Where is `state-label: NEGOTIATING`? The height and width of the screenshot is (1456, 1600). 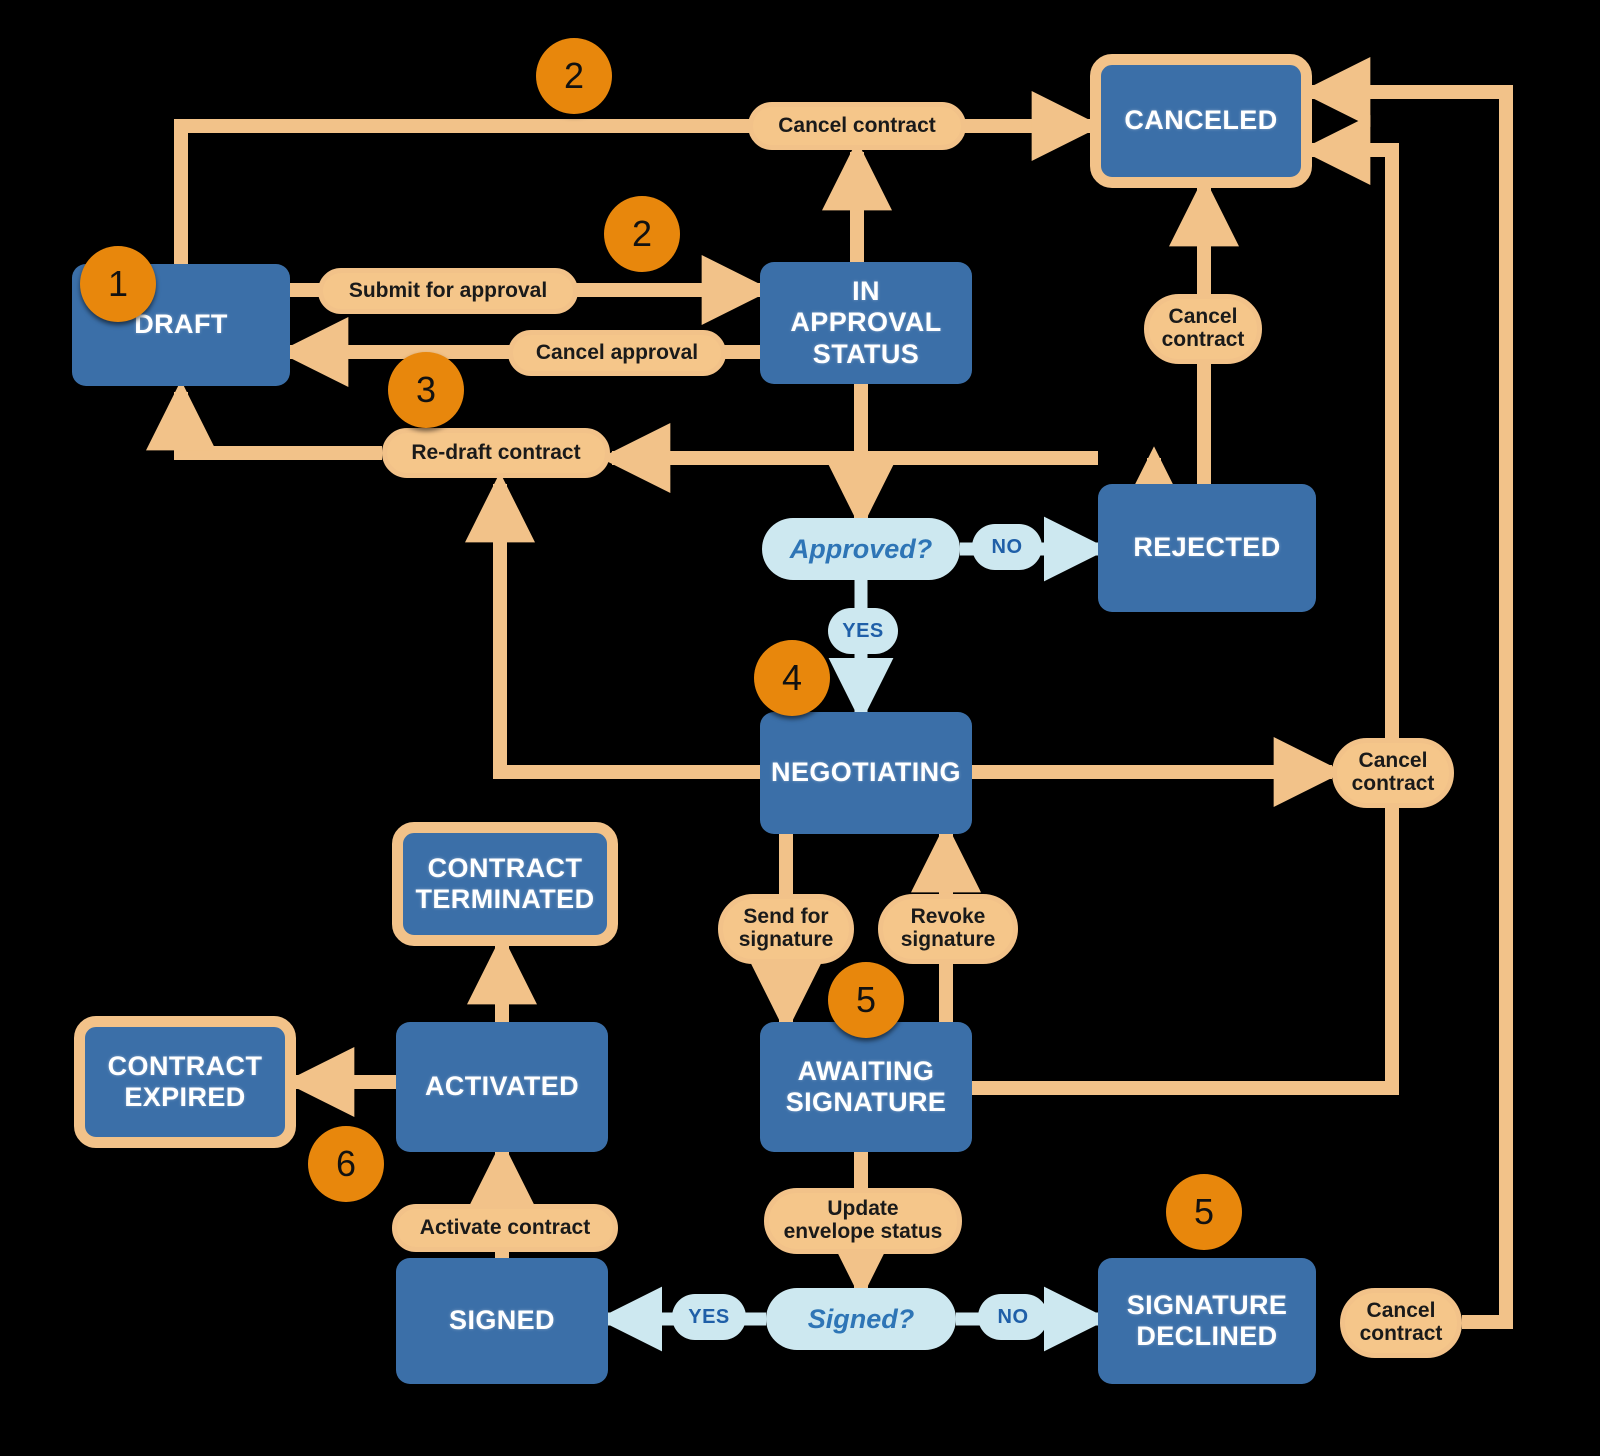
state-label: NEGOTIATING is located at coordinates (866, 772).